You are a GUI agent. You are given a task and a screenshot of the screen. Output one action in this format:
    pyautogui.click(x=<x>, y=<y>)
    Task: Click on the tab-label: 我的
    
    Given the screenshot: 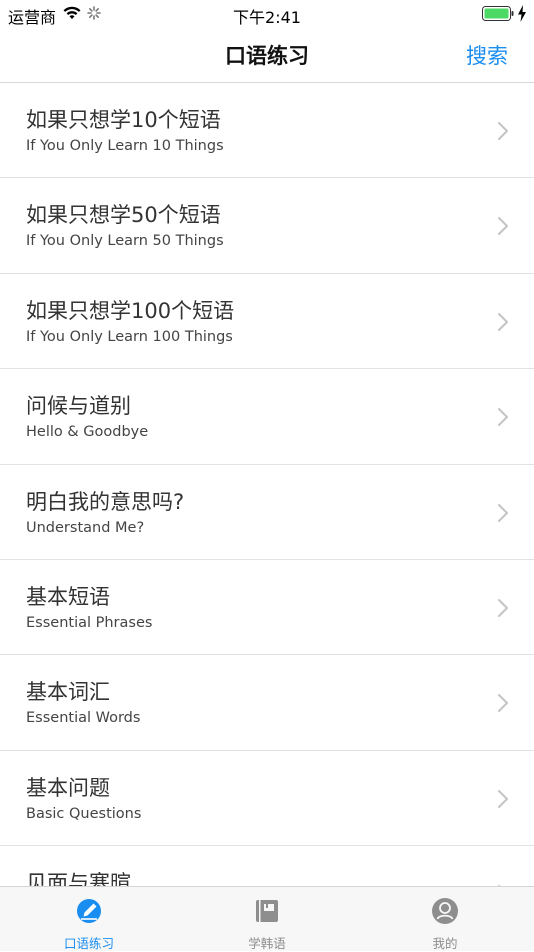 What is the action you would take?
    pyautogui.click(x=445, y=943)
    